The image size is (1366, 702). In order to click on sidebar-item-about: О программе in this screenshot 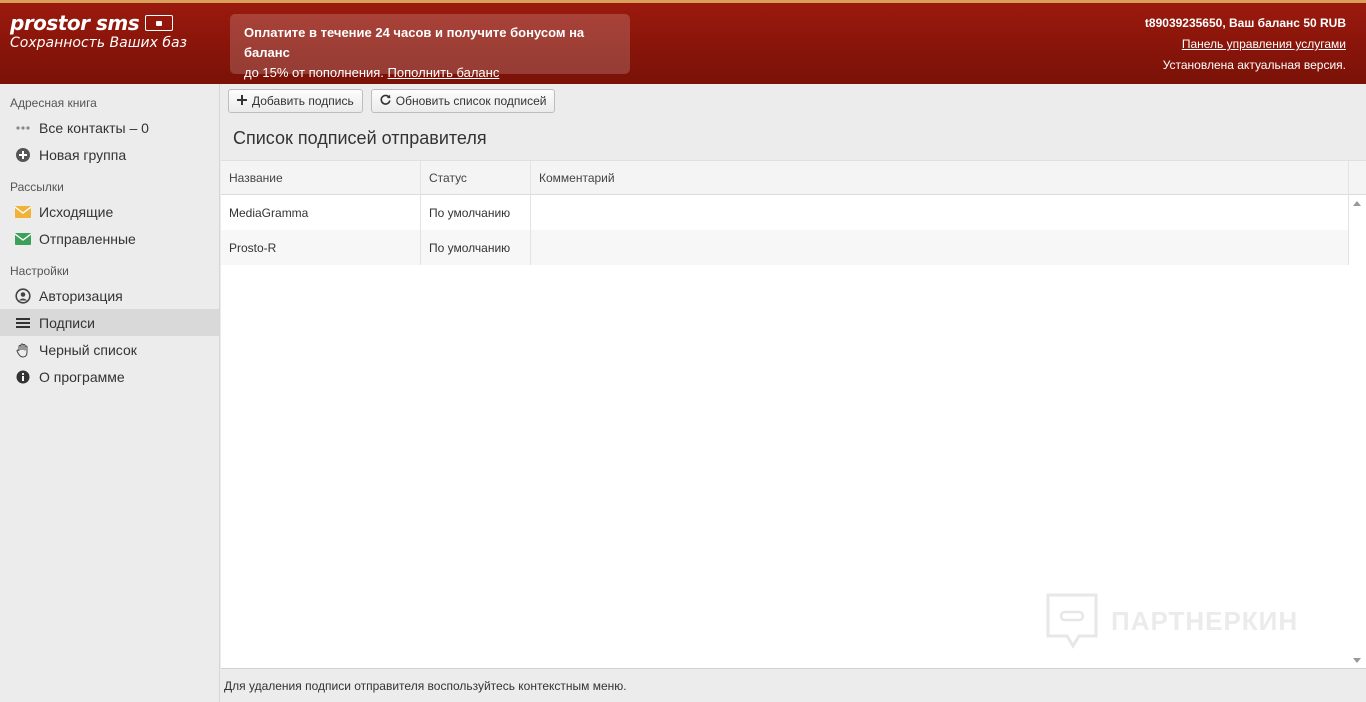, I will do `click(109, 376)`.